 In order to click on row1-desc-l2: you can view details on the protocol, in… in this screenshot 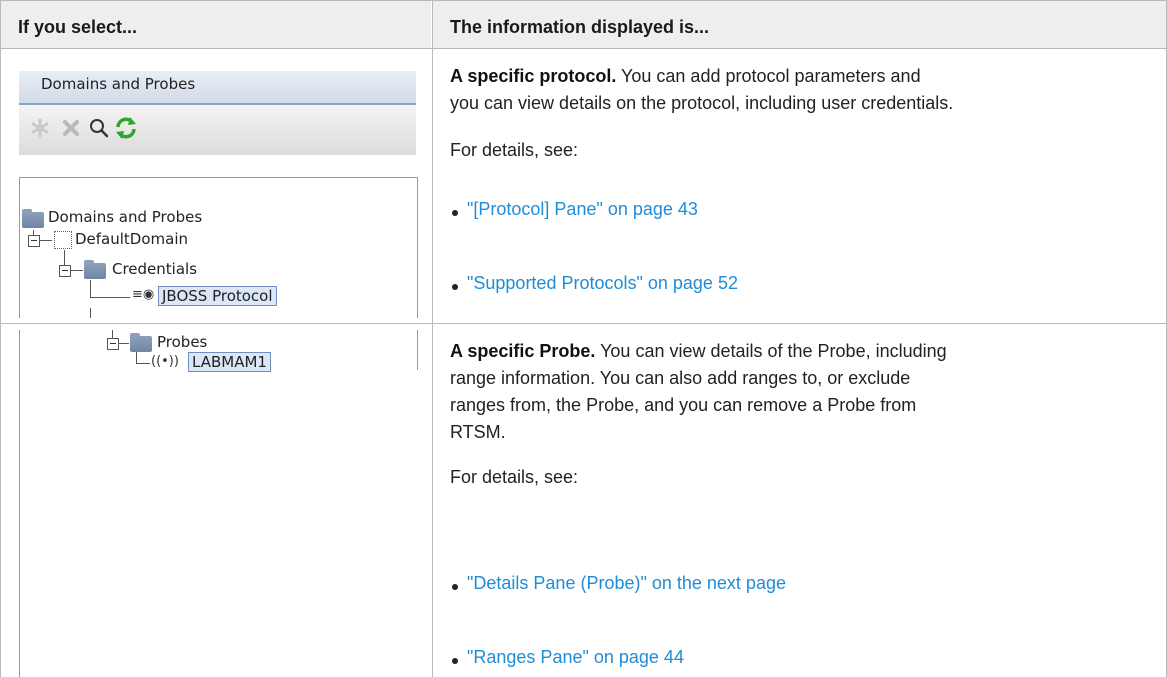, I will do `click(702, 103)`.